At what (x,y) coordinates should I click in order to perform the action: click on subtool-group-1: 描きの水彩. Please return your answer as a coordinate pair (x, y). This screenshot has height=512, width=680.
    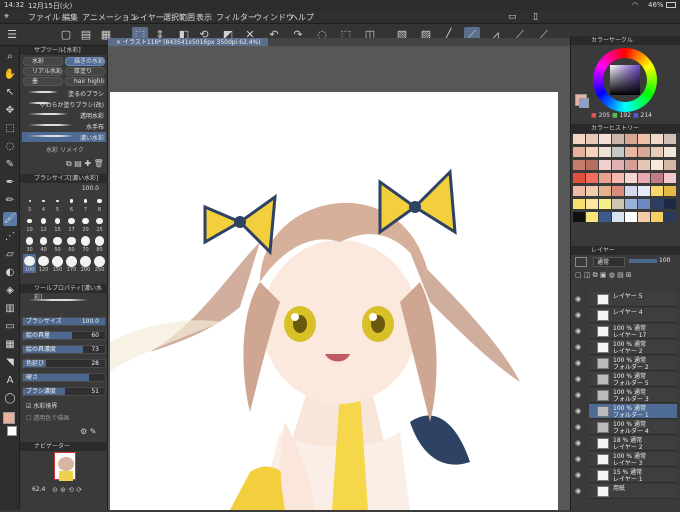
    Looking at the image, I should click on (85, 61).